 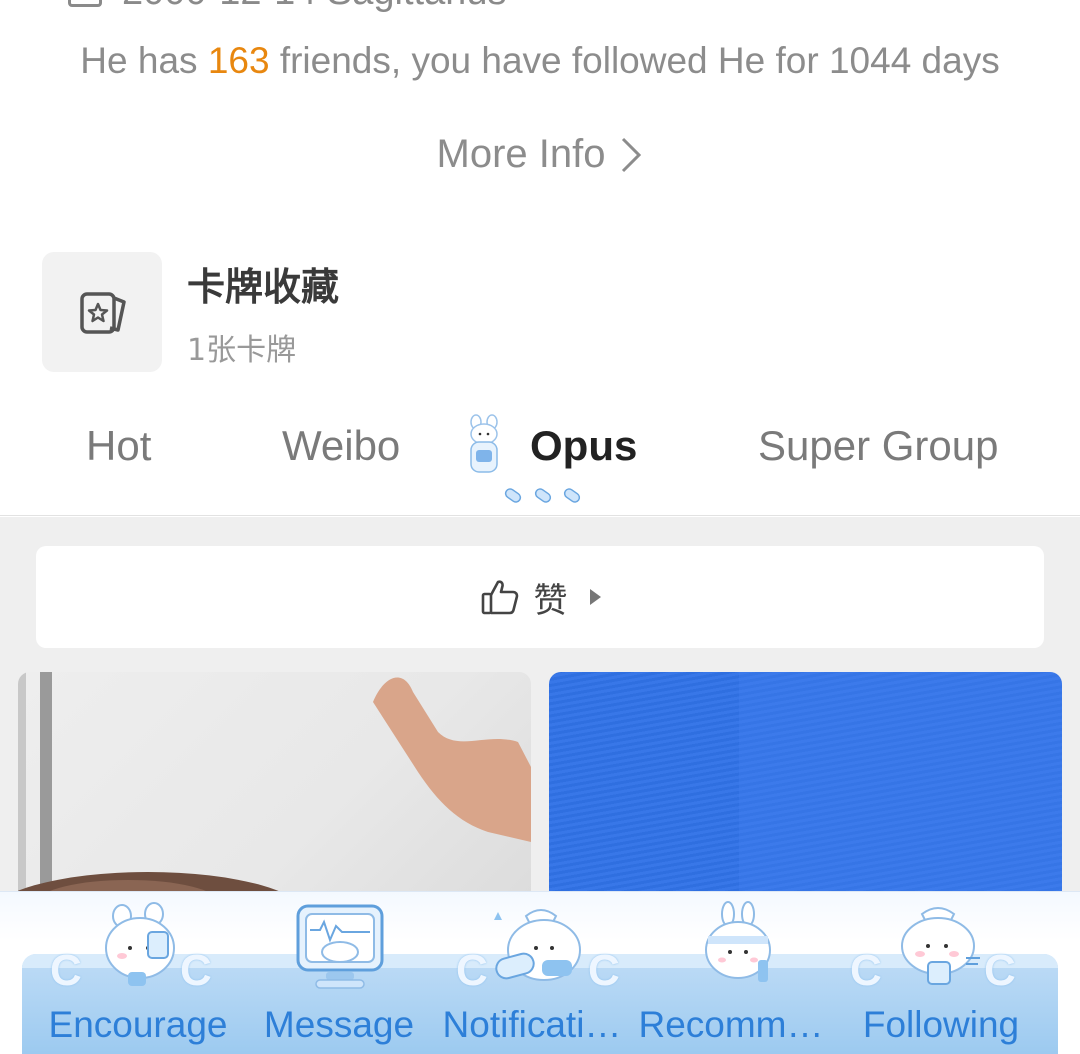 I want to click on tab-weibo: Weibo, so click(x=341, y=446).